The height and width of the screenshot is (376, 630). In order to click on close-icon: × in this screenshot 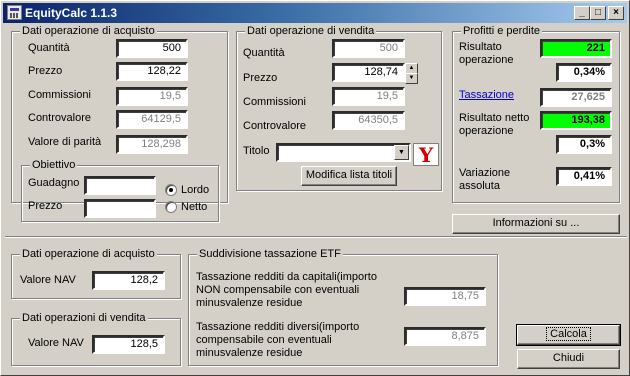, I will do `click(616, 13)`.